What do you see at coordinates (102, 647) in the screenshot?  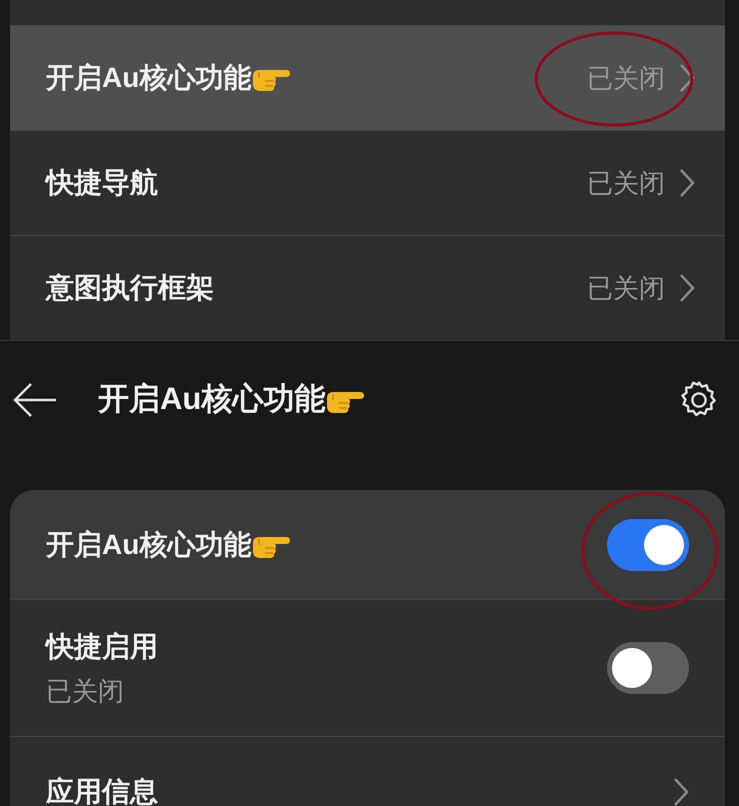 I see `item-label: 快捷启用` at bounding box center [102, 647].